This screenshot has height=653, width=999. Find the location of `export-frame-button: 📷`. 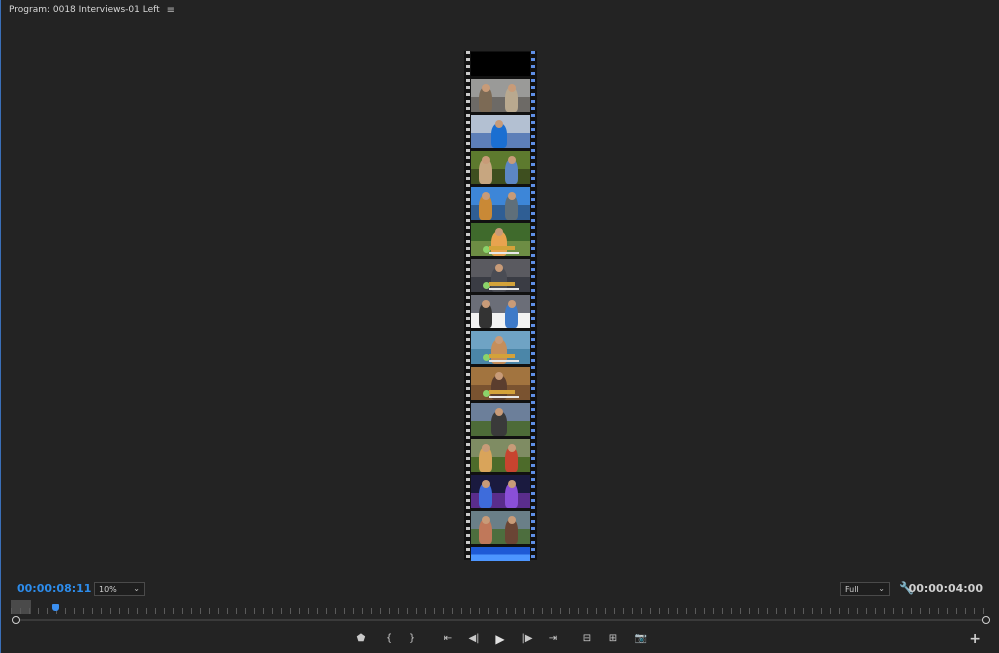

export-frame-button: 📷 is located at coordinates (641, 639).